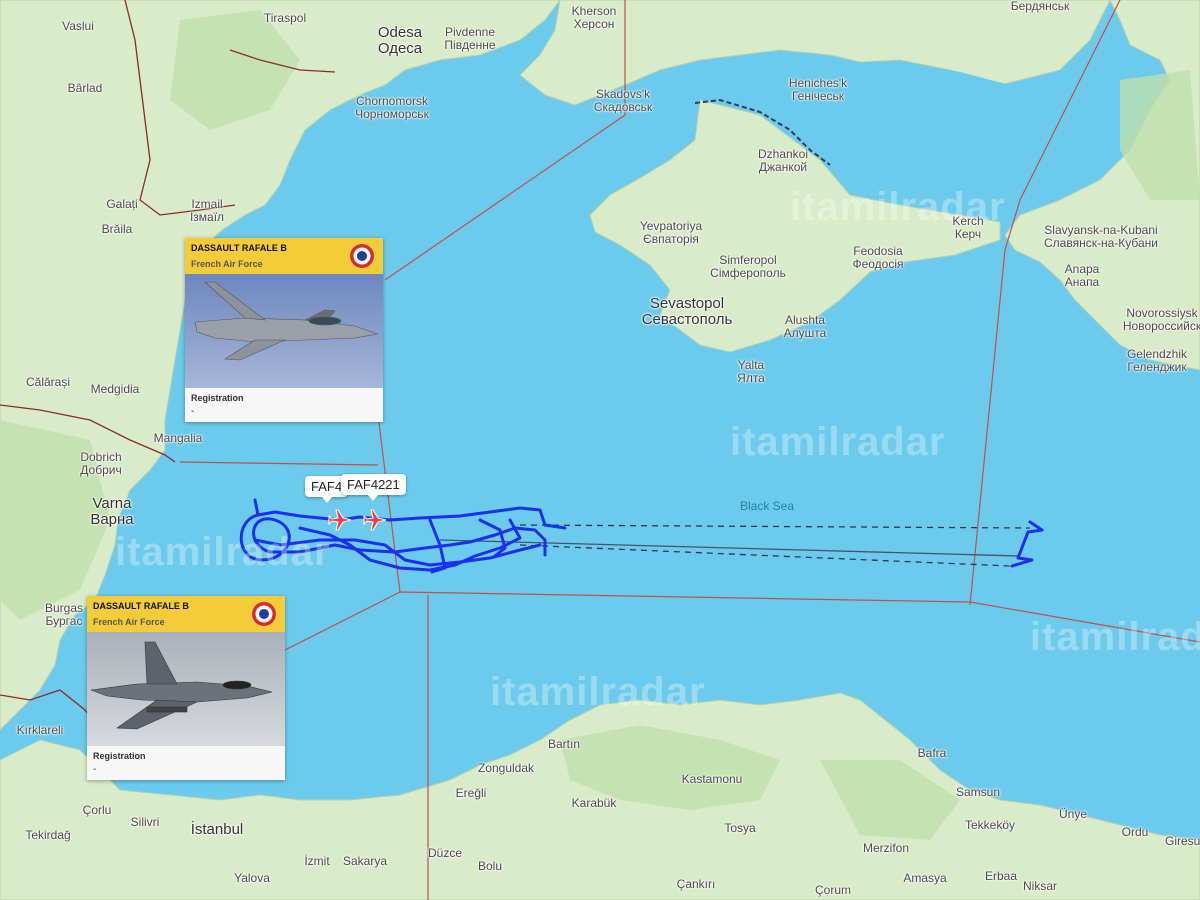  What do you see at coordinates (115, 389) in the screenshot?
I see `place-label: Medgidia` at bounding box center [115, 389].